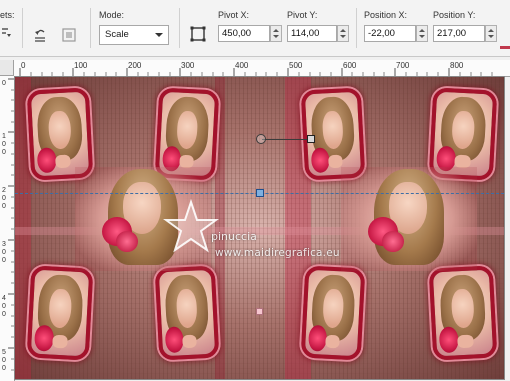 The image size is (510, 381). Describe the element at coordinates (454, 15) in the screenshot. I see `position-y-label: Position Y:` at that location.